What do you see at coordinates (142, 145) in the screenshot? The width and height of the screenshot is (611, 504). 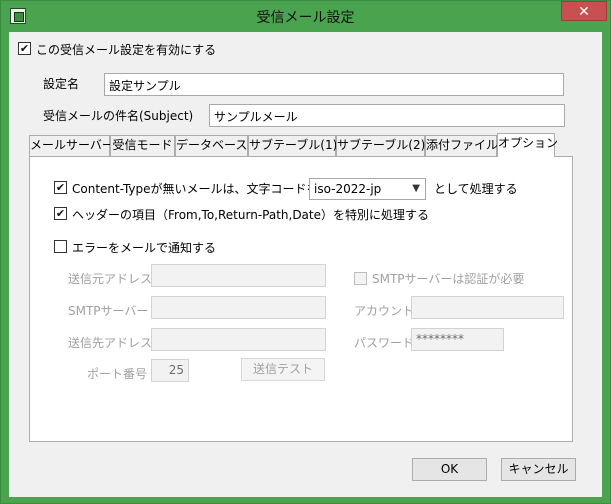 I see `tab-receive-mode: 受信モード` at bounding box center [142, 145].